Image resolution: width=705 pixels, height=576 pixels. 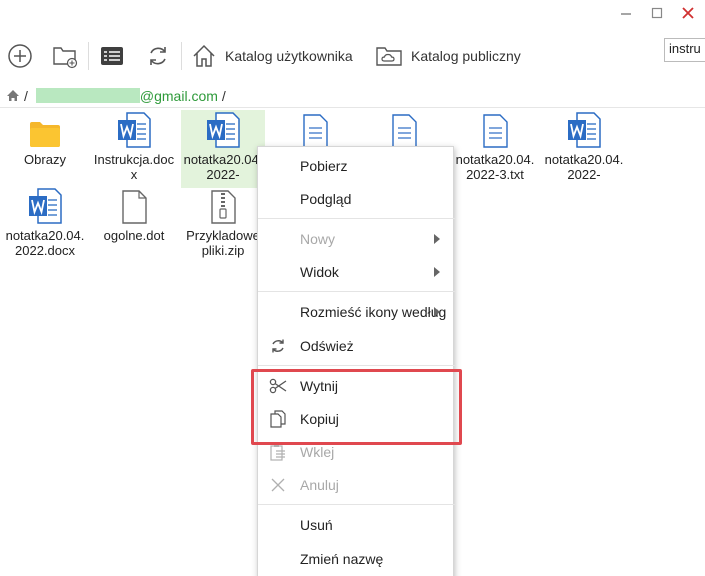 I want to click on file-item-text: notatka20.04.2022-3.txt, so click(x=495, y=146).